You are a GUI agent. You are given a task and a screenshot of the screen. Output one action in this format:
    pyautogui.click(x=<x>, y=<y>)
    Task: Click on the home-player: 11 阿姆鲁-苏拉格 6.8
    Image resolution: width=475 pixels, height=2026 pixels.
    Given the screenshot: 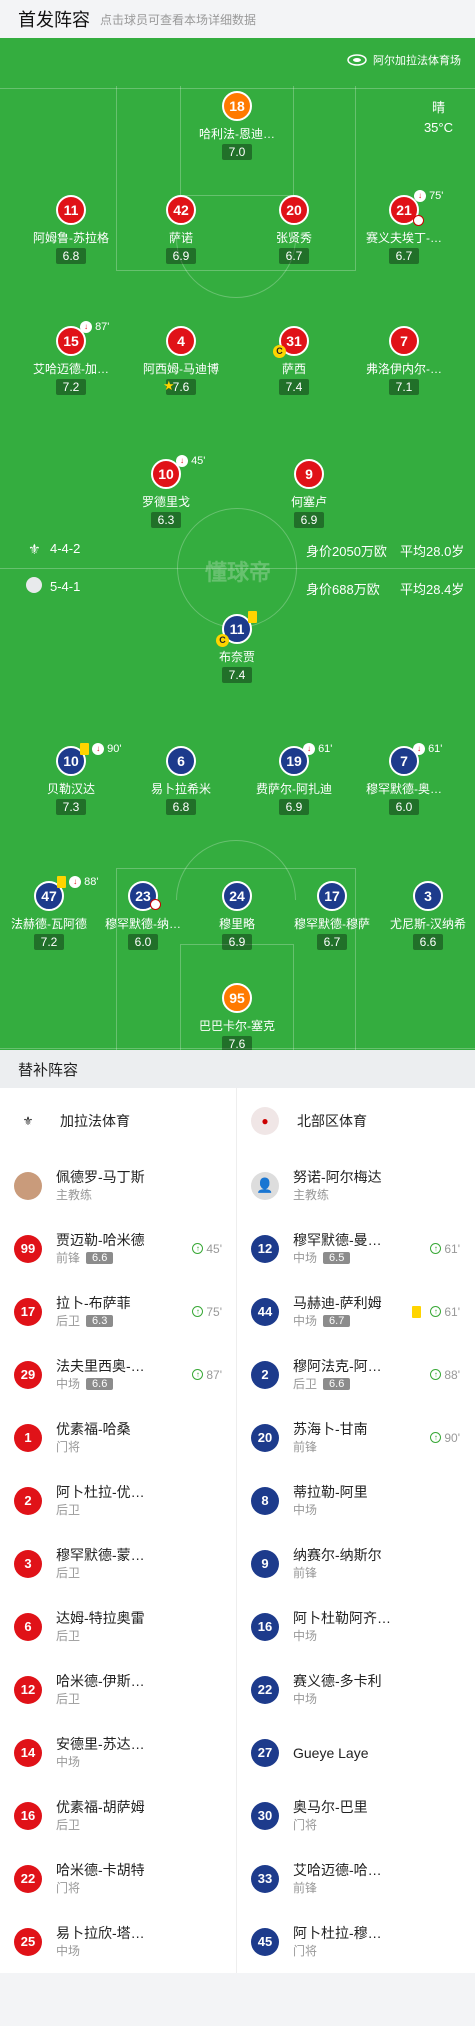 What is the action you would take?
    pyautogui.click(x=71, y=230)
    